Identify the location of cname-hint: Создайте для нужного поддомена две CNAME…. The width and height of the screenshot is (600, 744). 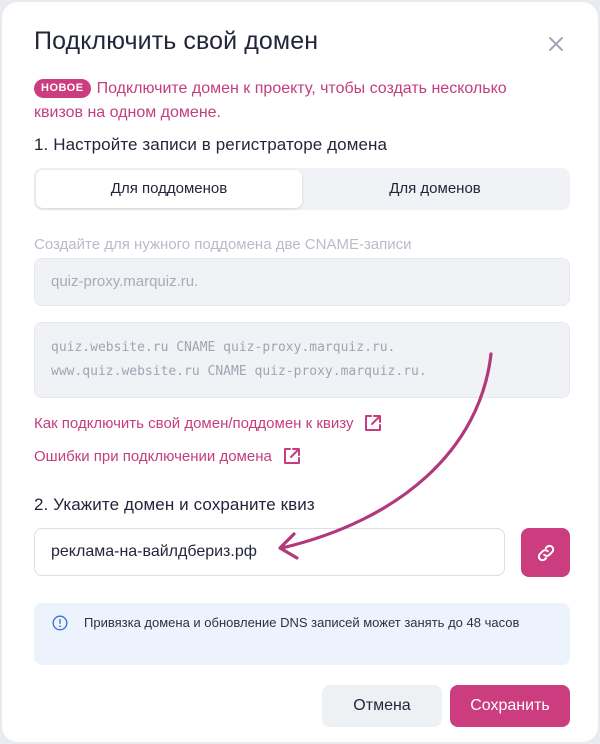
(223, 244).